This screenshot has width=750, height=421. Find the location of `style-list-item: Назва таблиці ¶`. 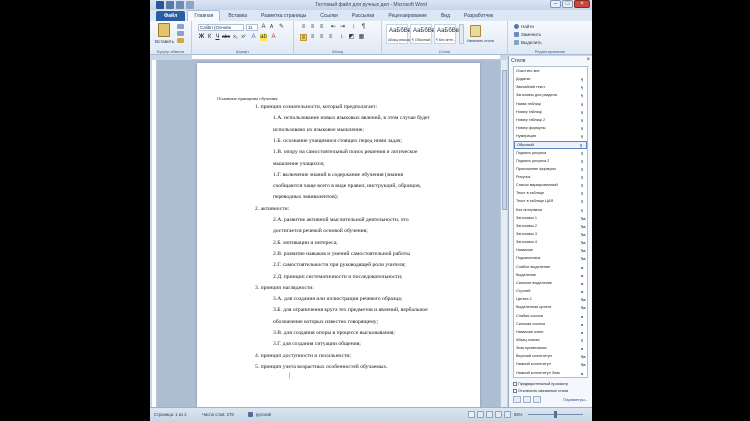

style-list-item: Назва таблиці ¶ is located at coordinates (550, 104).